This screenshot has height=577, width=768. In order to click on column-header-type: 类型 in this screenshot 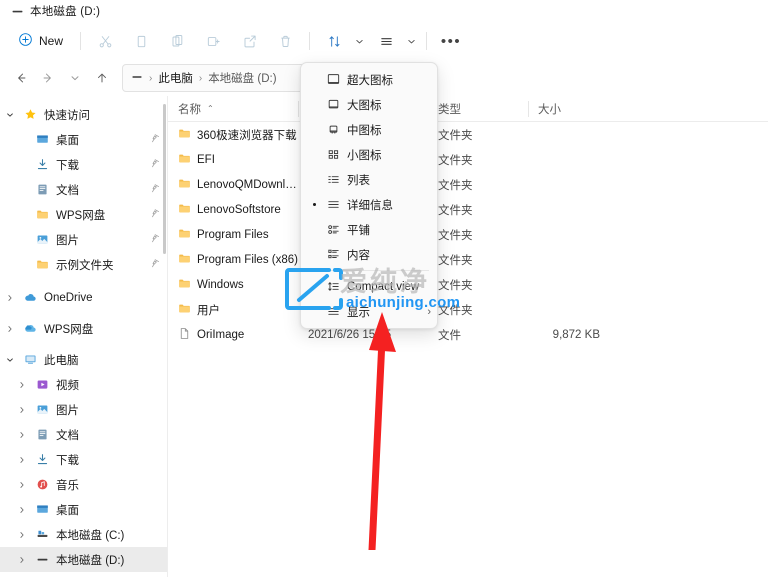, I will do `click(478, 109)`.